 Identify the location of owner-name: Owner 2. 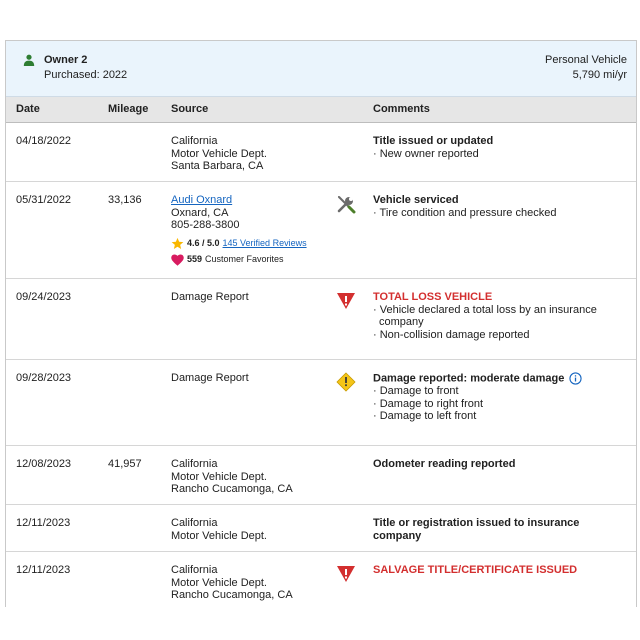
(66, 60).